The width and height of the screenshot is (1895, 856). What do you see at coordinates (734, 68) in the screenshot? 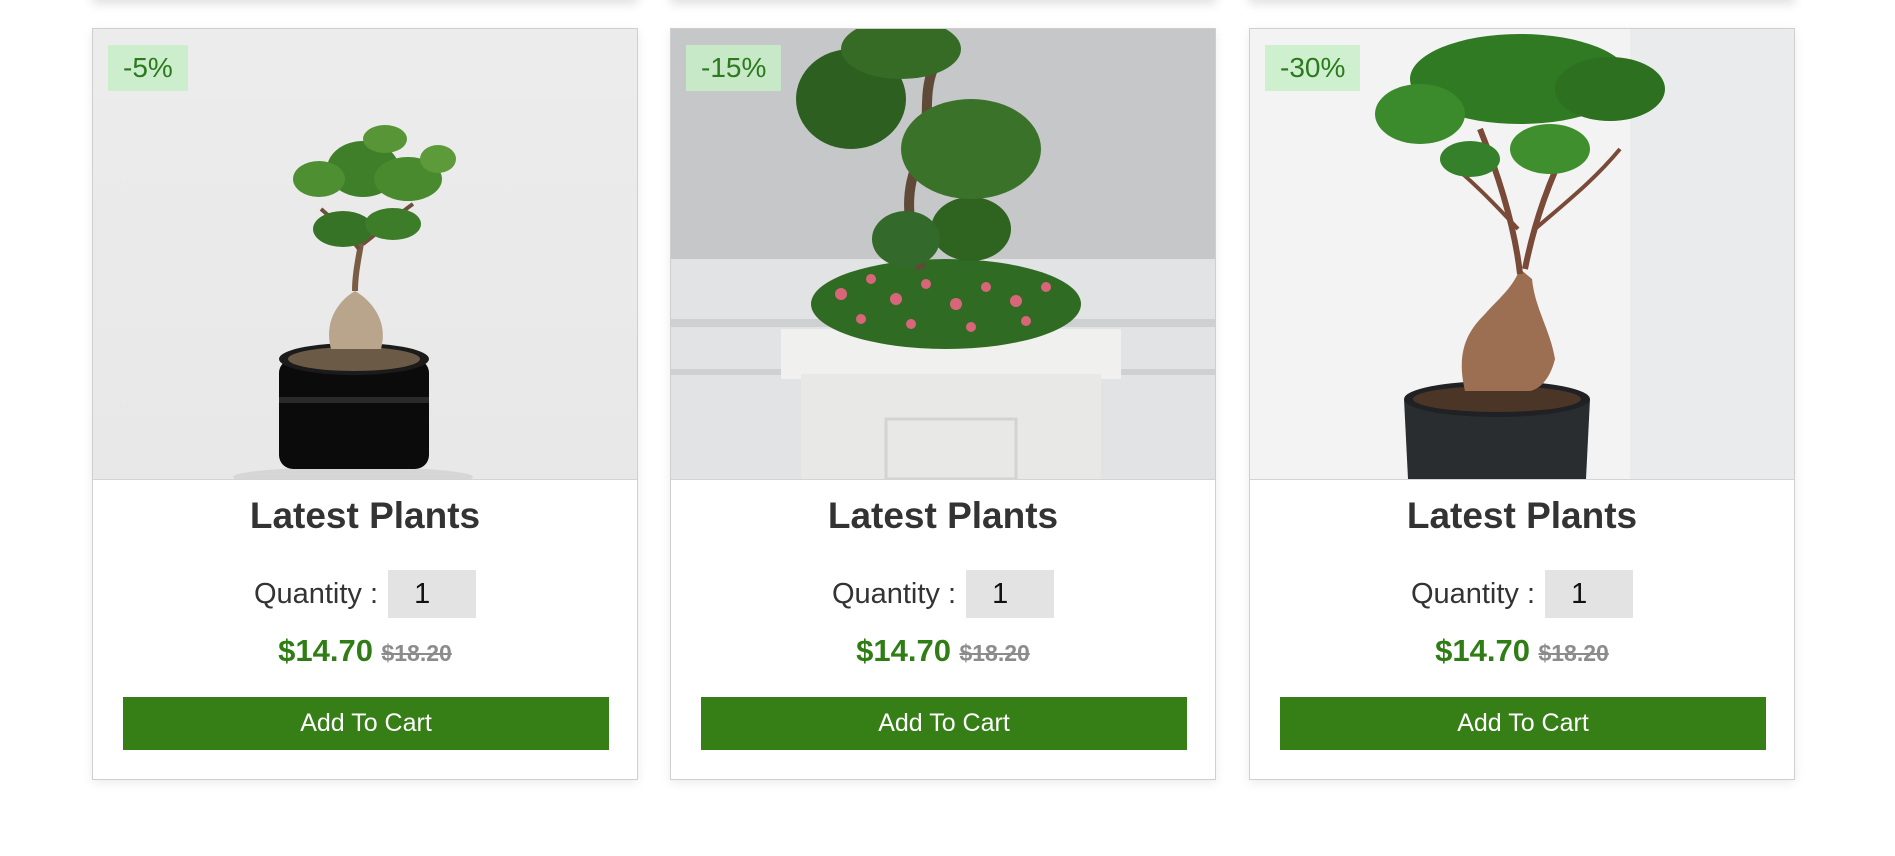
I see `discount-badge: -15%` at bounding box center [734, 68].